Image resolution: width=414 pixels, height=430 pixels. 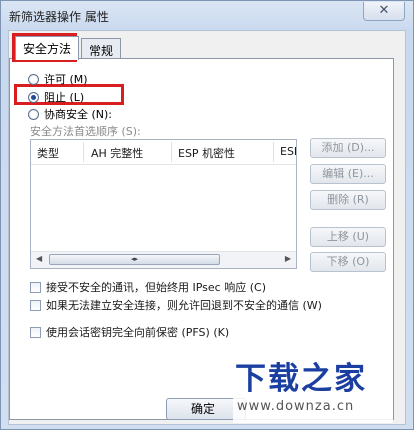 What do you see at coordinates (288, 258) in the screenshot?
I see `scroll-right-icon: ▶` at bounding box center [288, 258].